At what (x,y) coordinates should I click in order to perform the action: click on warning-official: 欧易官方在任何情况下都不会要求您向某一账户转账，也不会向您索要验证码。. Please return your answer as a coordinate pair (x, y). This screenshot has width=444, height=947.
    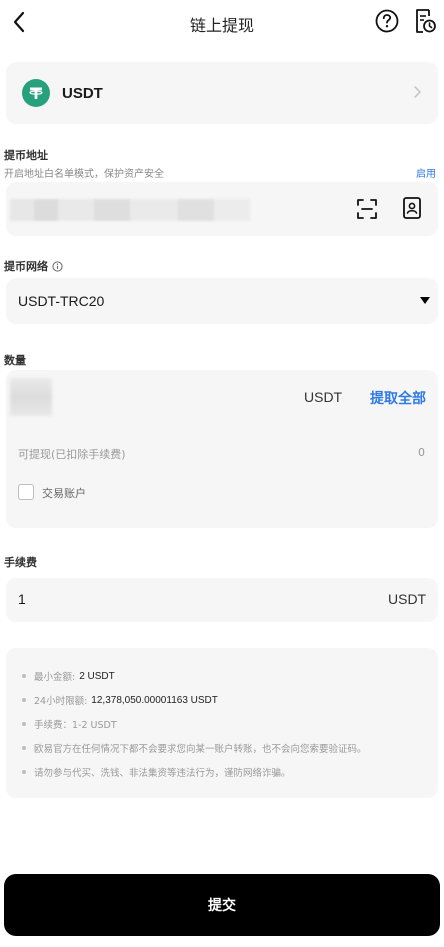
    Looking at the image, I should click on (200, 749).